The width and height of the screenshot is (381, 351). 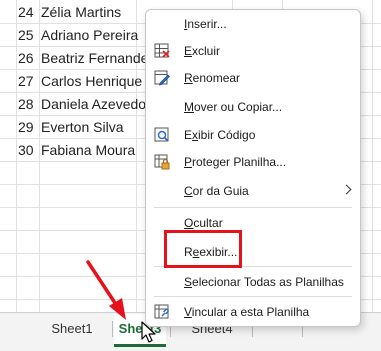 What do you see at coordinates (216, 191) in the screenshot?
I see `menu-item-label: Cor da Guia` at bounding box center [216, 191].